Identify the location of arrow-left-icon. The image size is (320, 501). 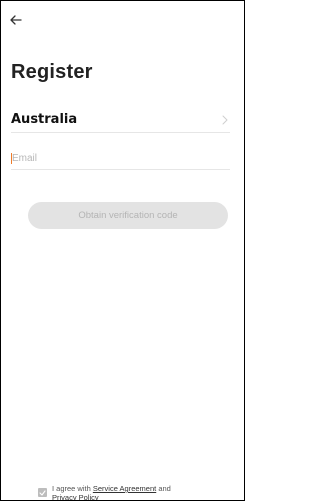
(16, 20).